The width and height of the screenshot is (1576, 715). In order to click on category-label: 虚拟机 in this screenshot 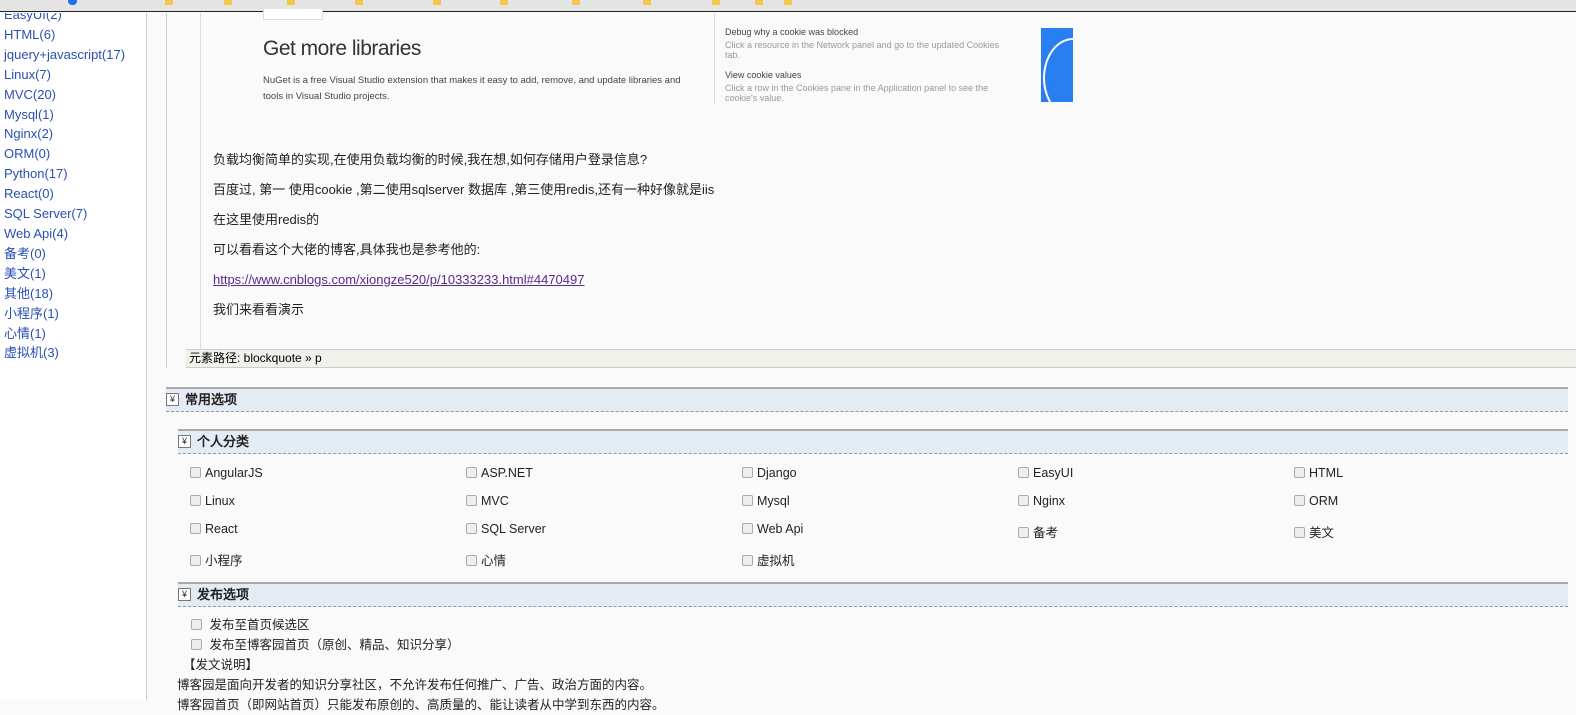, I will do `click(776, 561)`.